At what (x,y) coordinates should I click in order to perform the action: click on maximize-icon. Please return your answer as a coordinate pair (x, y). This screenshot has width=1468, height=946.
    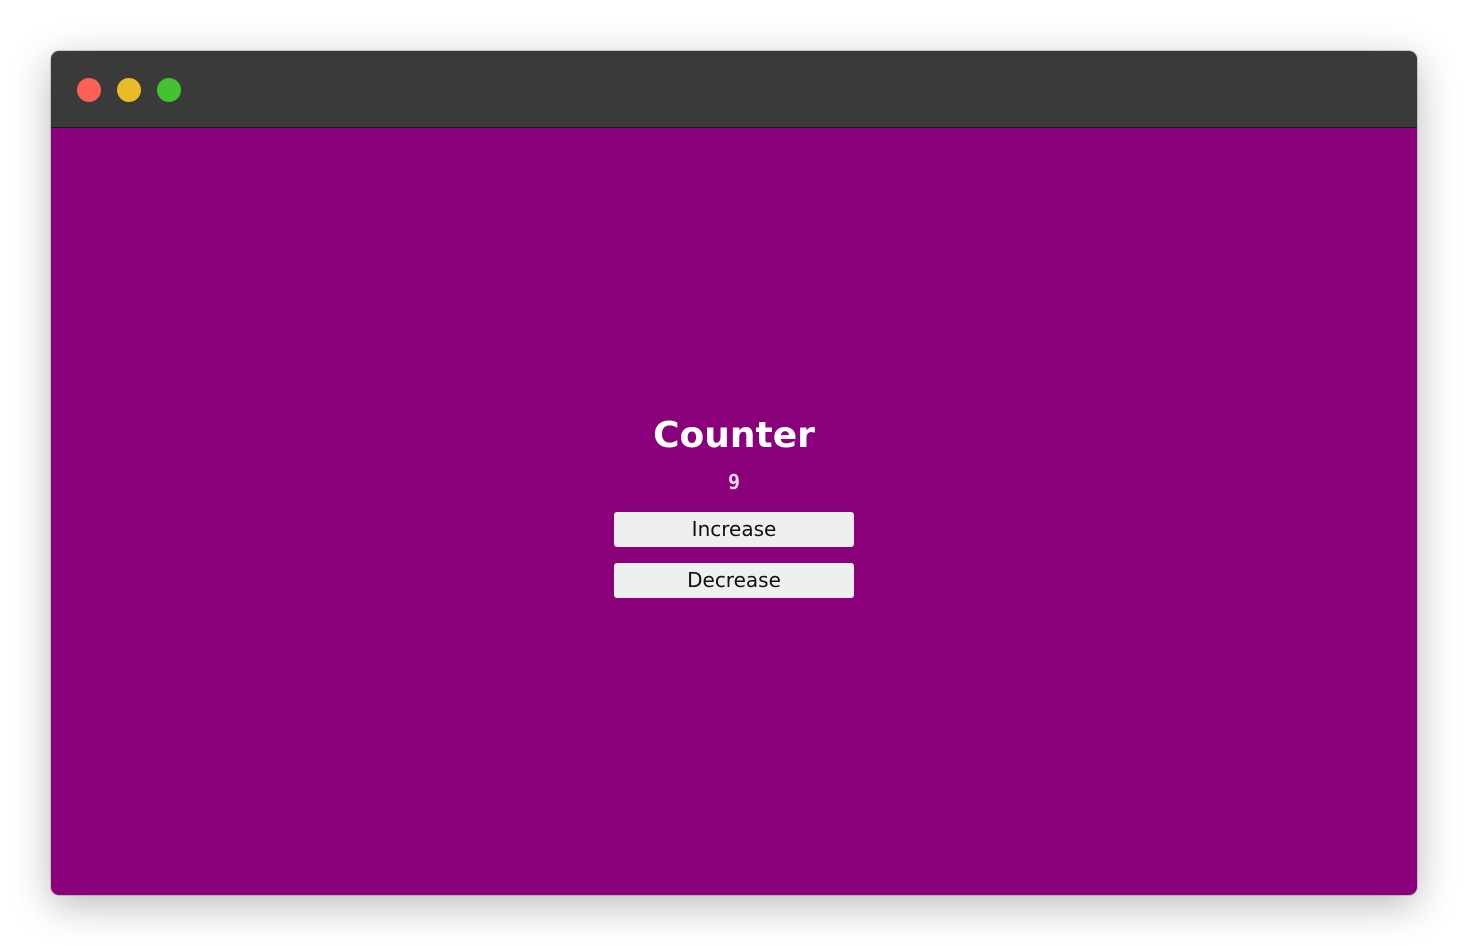
    Looking at the image, I should click on (169, 90).